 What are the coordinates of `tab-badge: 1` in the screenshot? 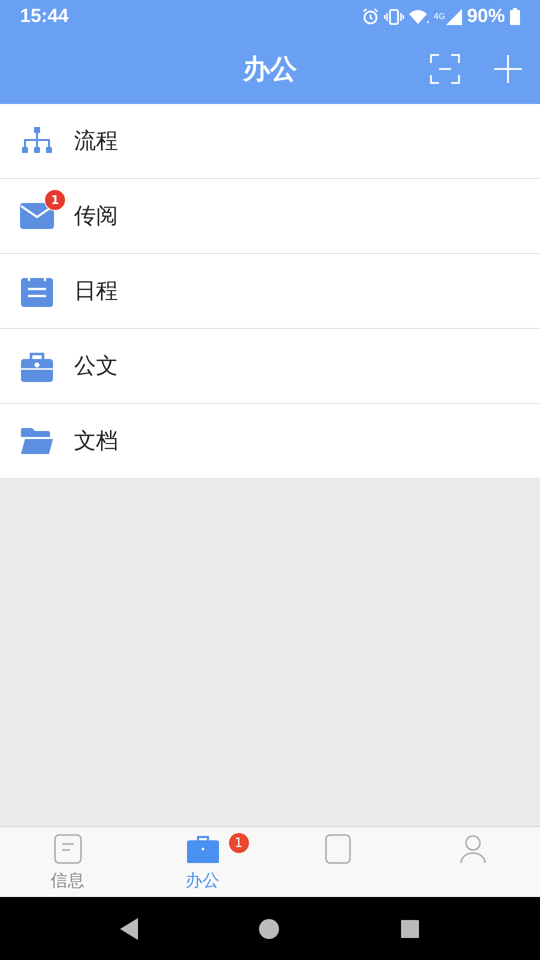 It's located at (238, 843).